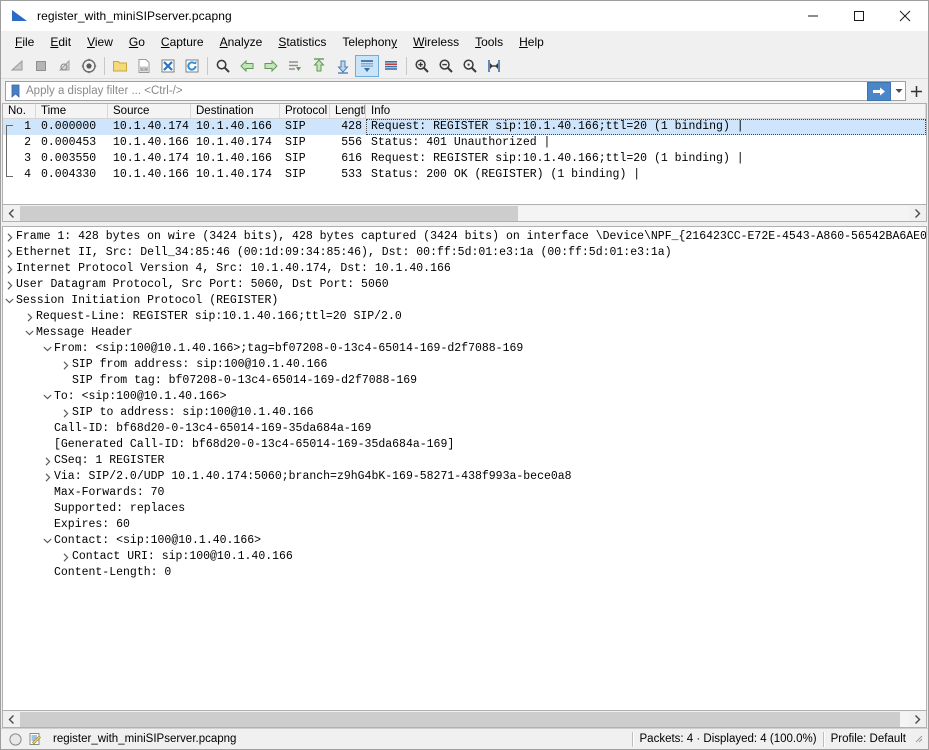 This screenshot has height=750, width=929. Describe the element at coordinates (192, 66) in the screenshot. I see `reload-file-icon` at that location.